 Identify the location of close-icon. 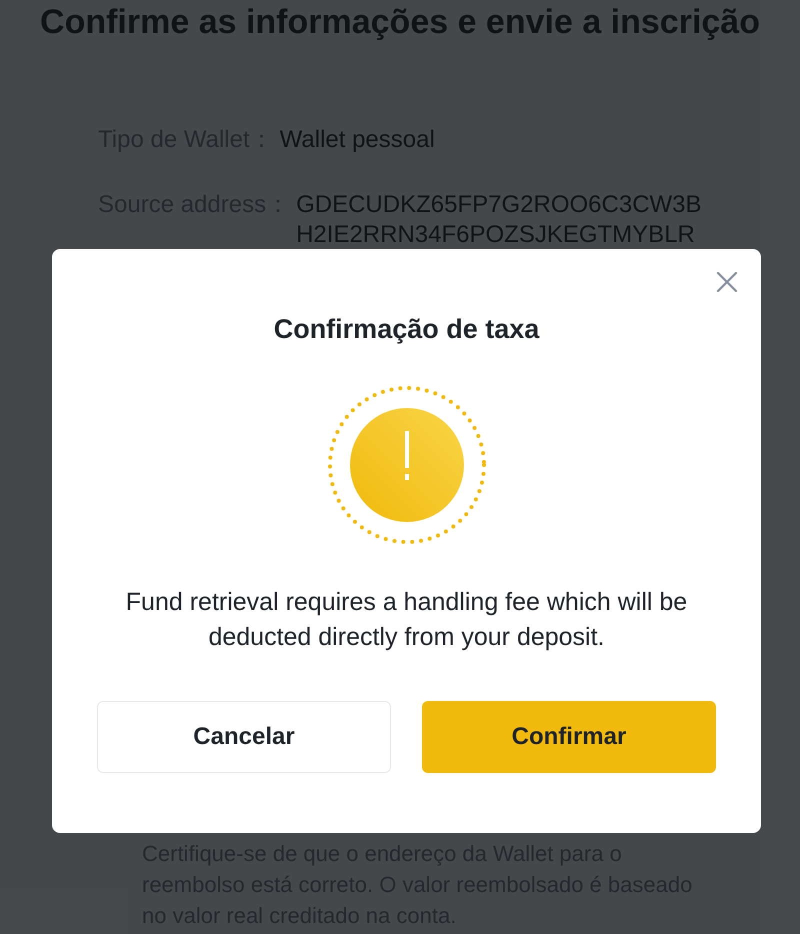
(727, 282).